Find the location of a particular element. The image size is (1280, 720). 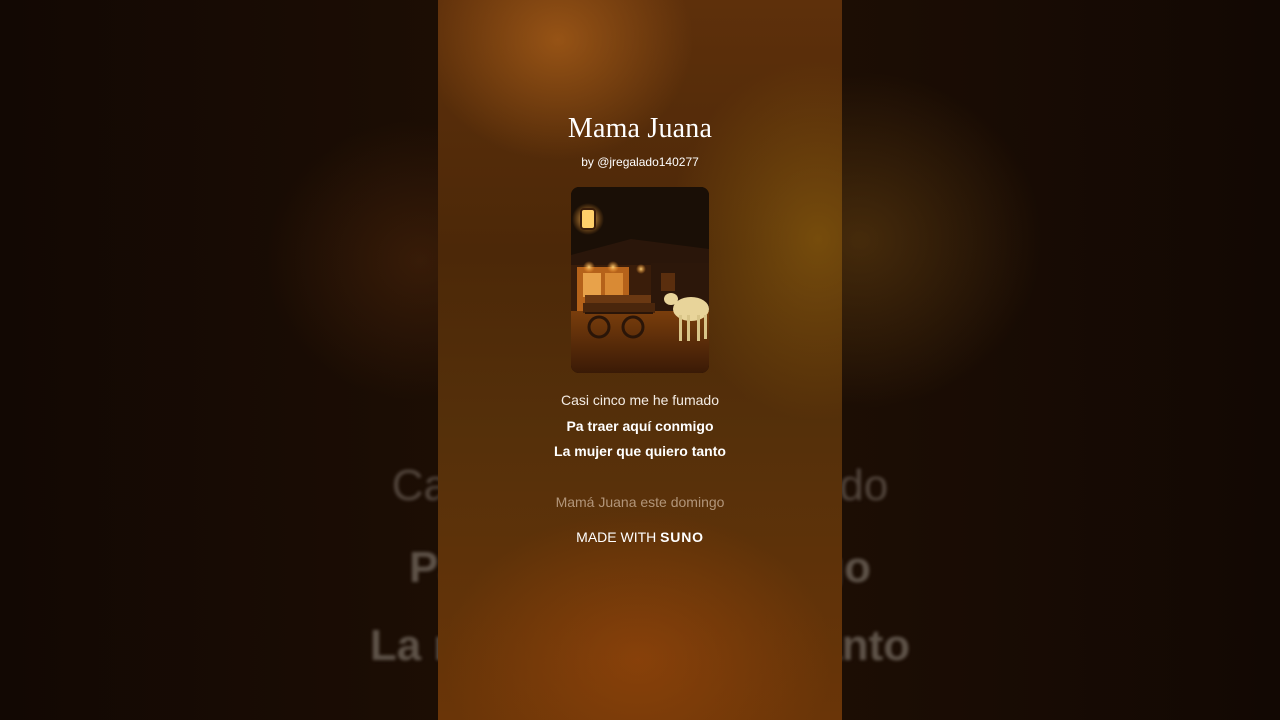

made-with-label: MADE WITH is located at coordinates (616, 537).